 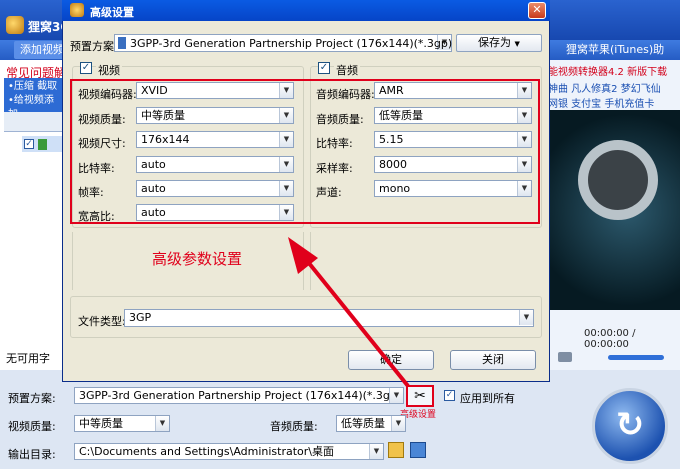 I want to click on save-as-button: 保存为 ▼, so click(x=499, y=43).